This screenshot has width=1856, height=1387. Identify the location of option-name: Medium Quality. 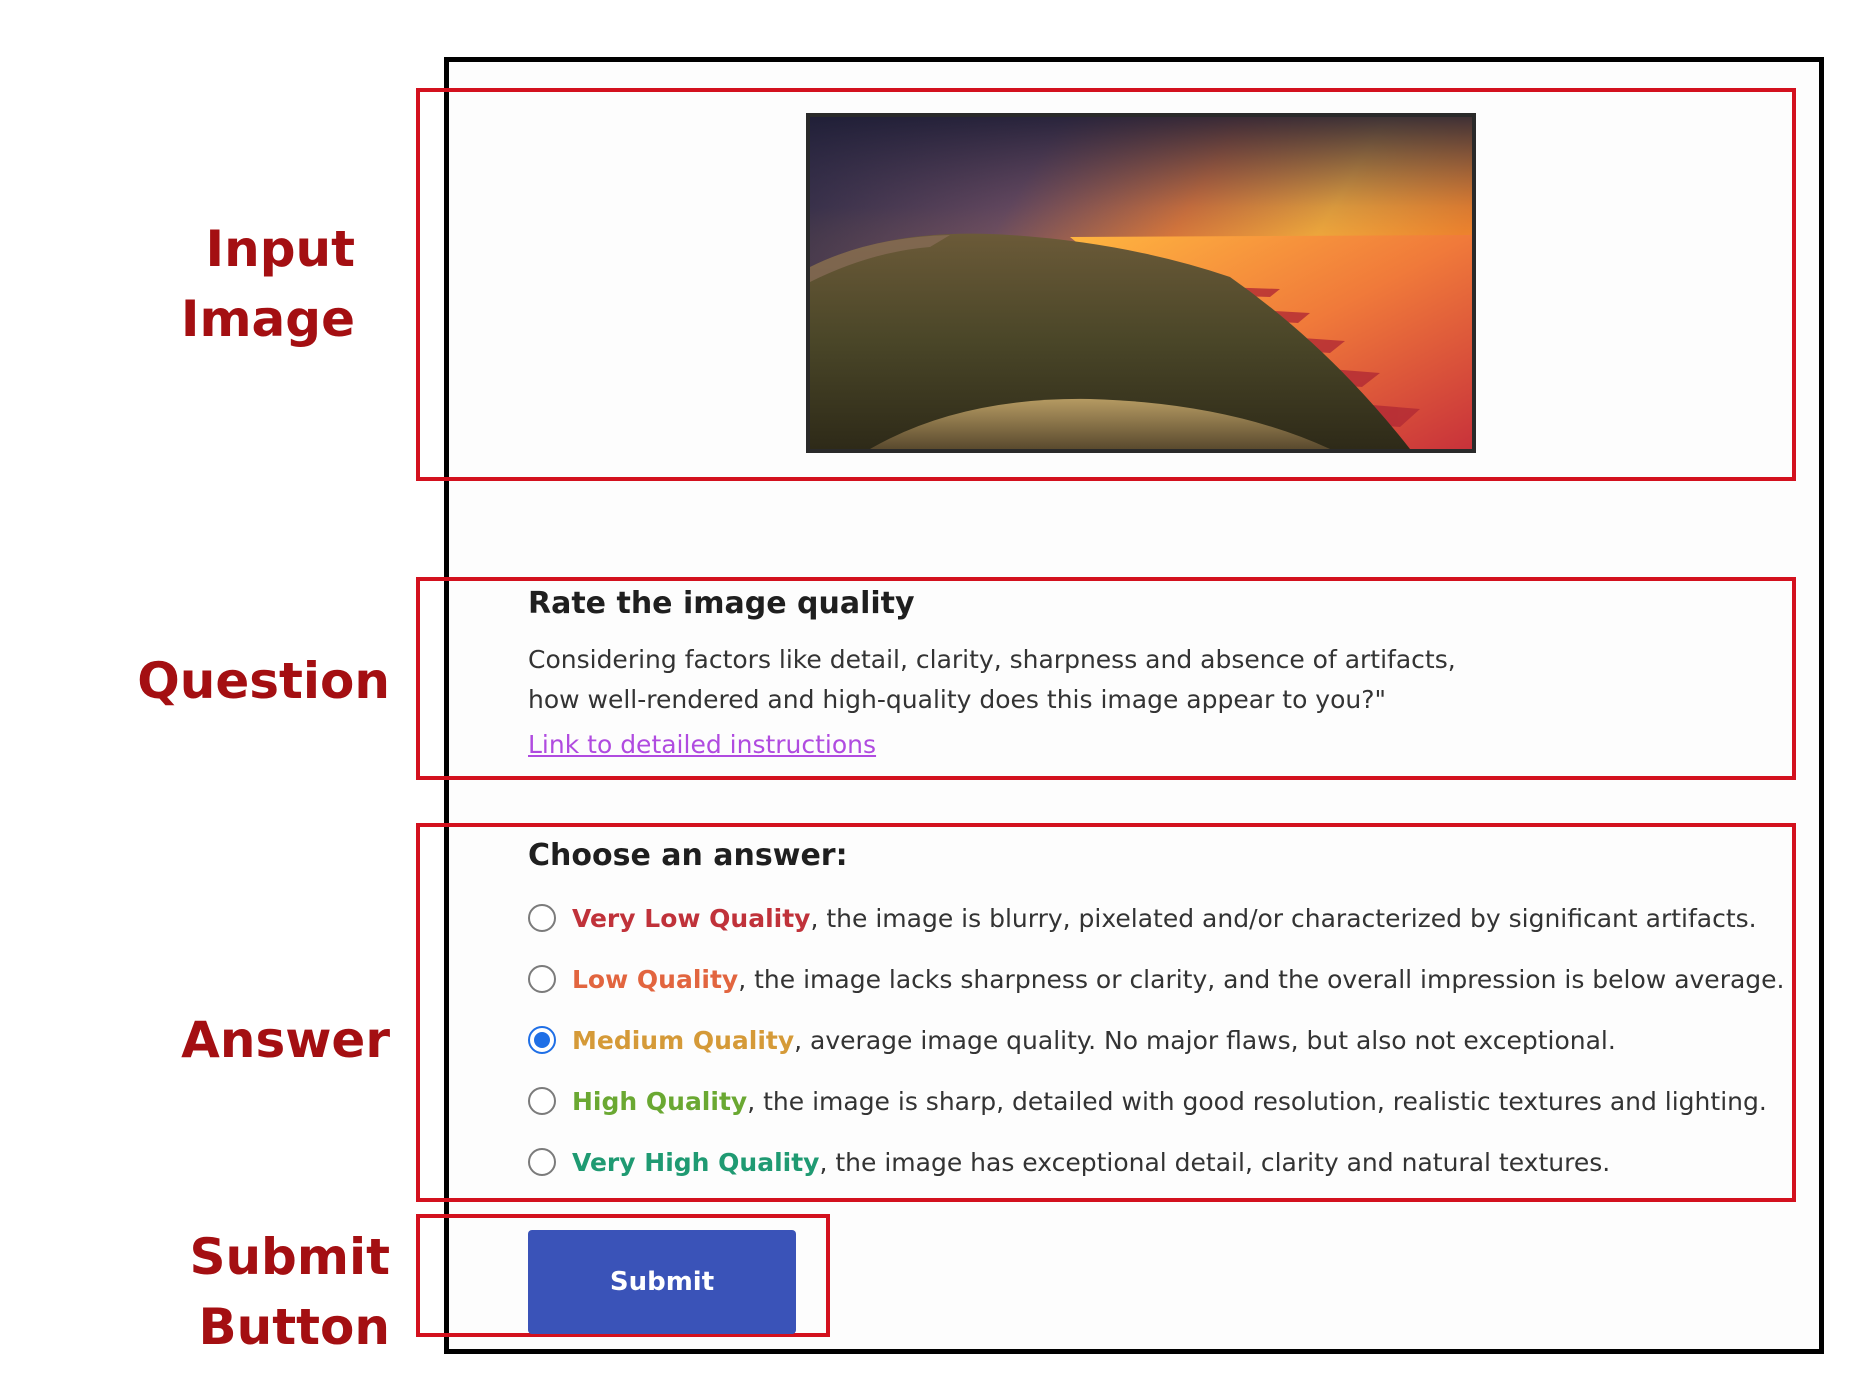
(683, 1040).